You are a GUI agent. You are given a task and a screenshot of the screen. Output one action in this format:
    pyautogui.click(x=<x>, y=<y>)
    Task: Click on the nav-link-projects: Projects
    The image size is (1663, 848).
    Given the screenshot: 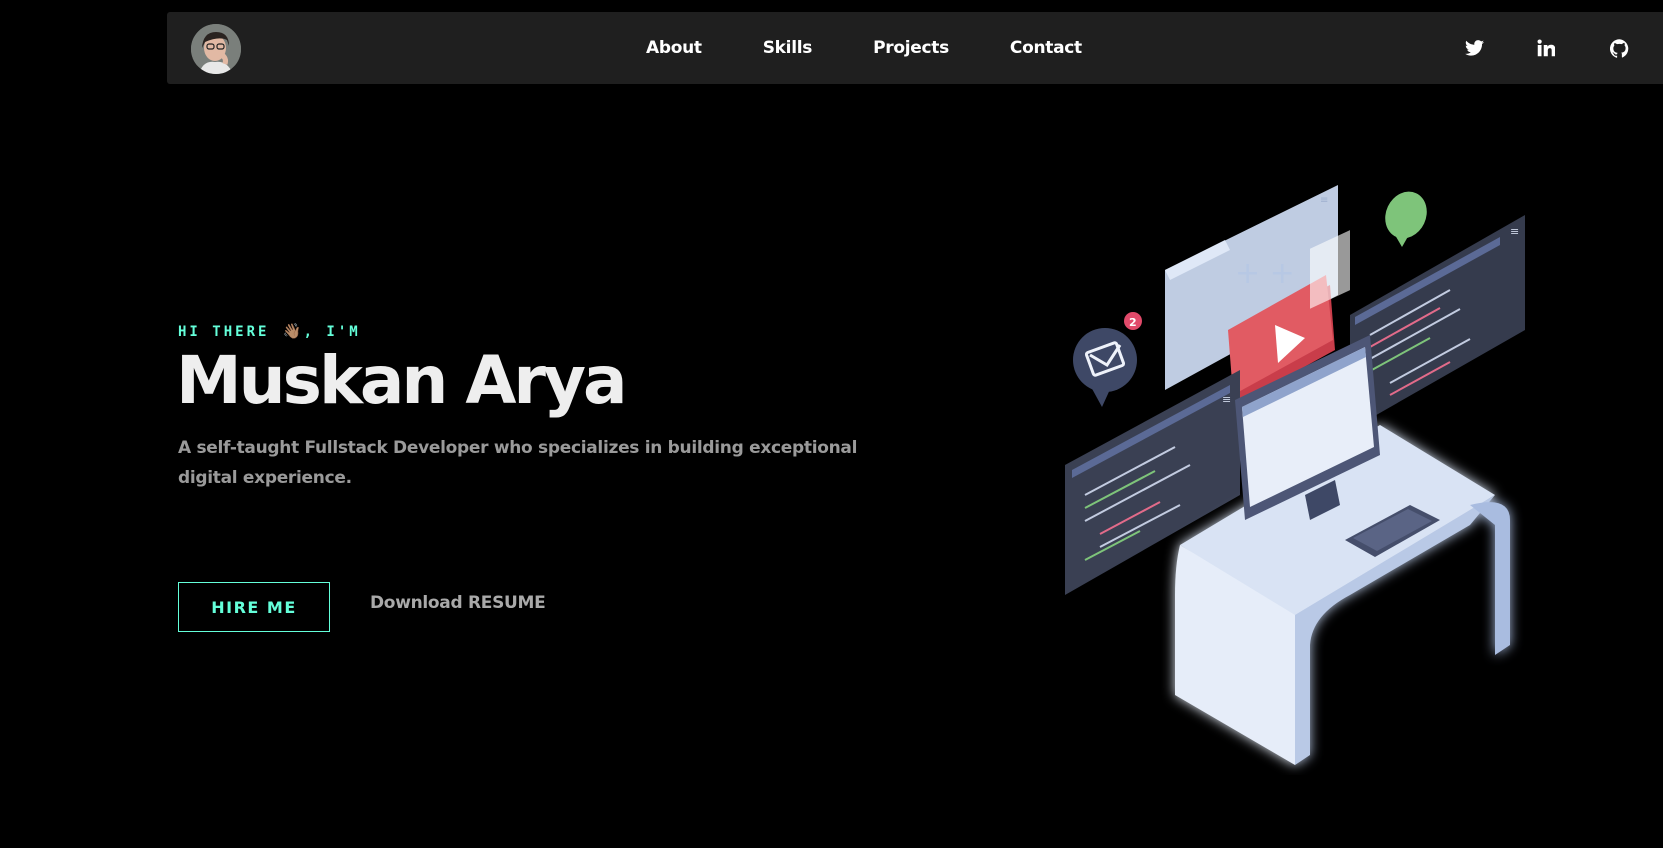 What is the action you would take?
    pyautogui.click(x=911, y=48)
    